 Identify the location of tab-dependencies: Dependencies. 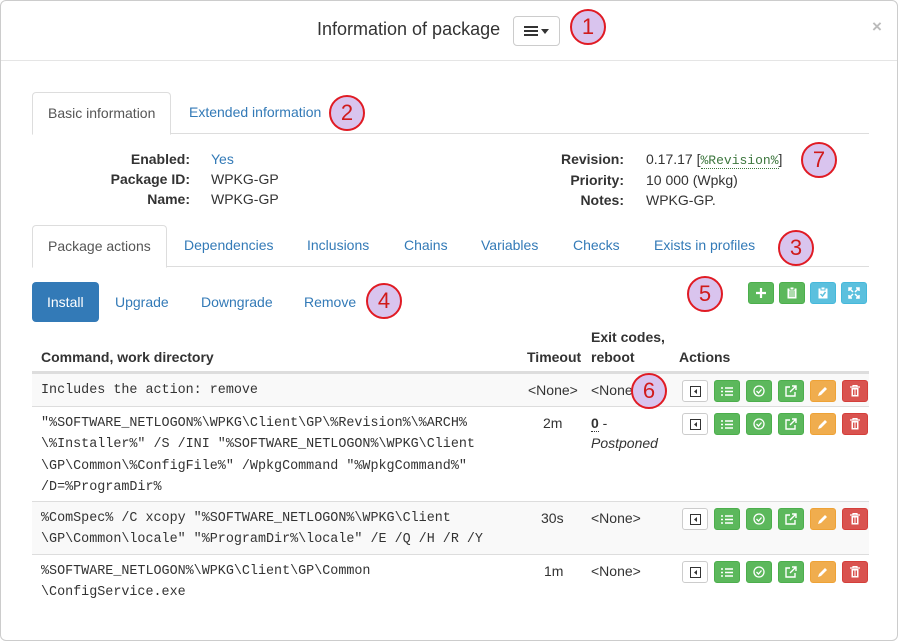
(229, 246).